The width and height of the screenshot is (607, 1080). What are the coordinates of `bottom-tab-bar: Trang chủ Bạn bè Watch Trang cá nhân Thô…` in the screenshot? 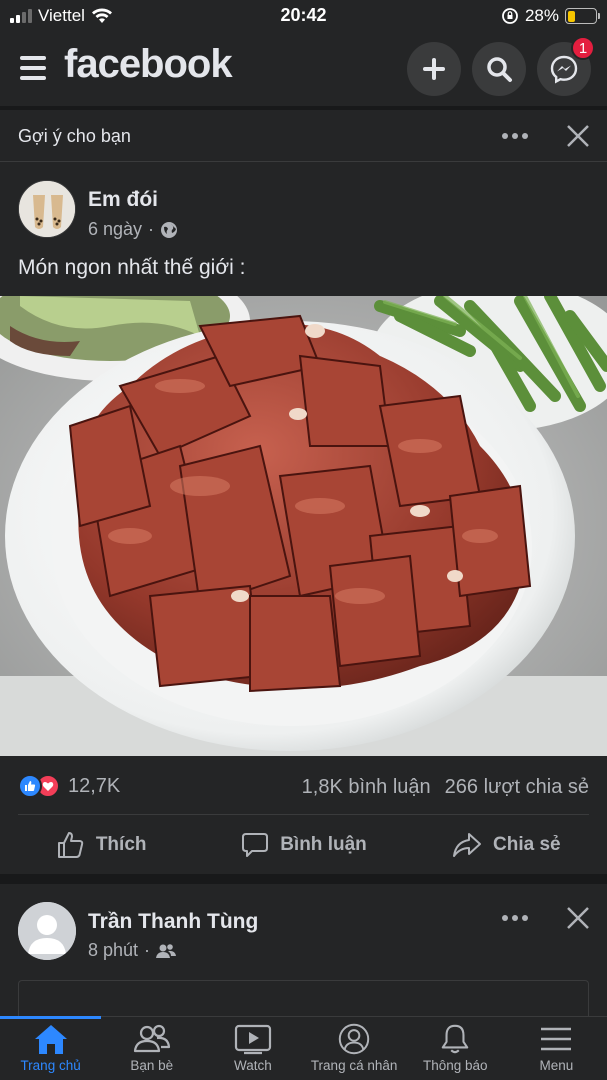 It's located at (303, 1048).